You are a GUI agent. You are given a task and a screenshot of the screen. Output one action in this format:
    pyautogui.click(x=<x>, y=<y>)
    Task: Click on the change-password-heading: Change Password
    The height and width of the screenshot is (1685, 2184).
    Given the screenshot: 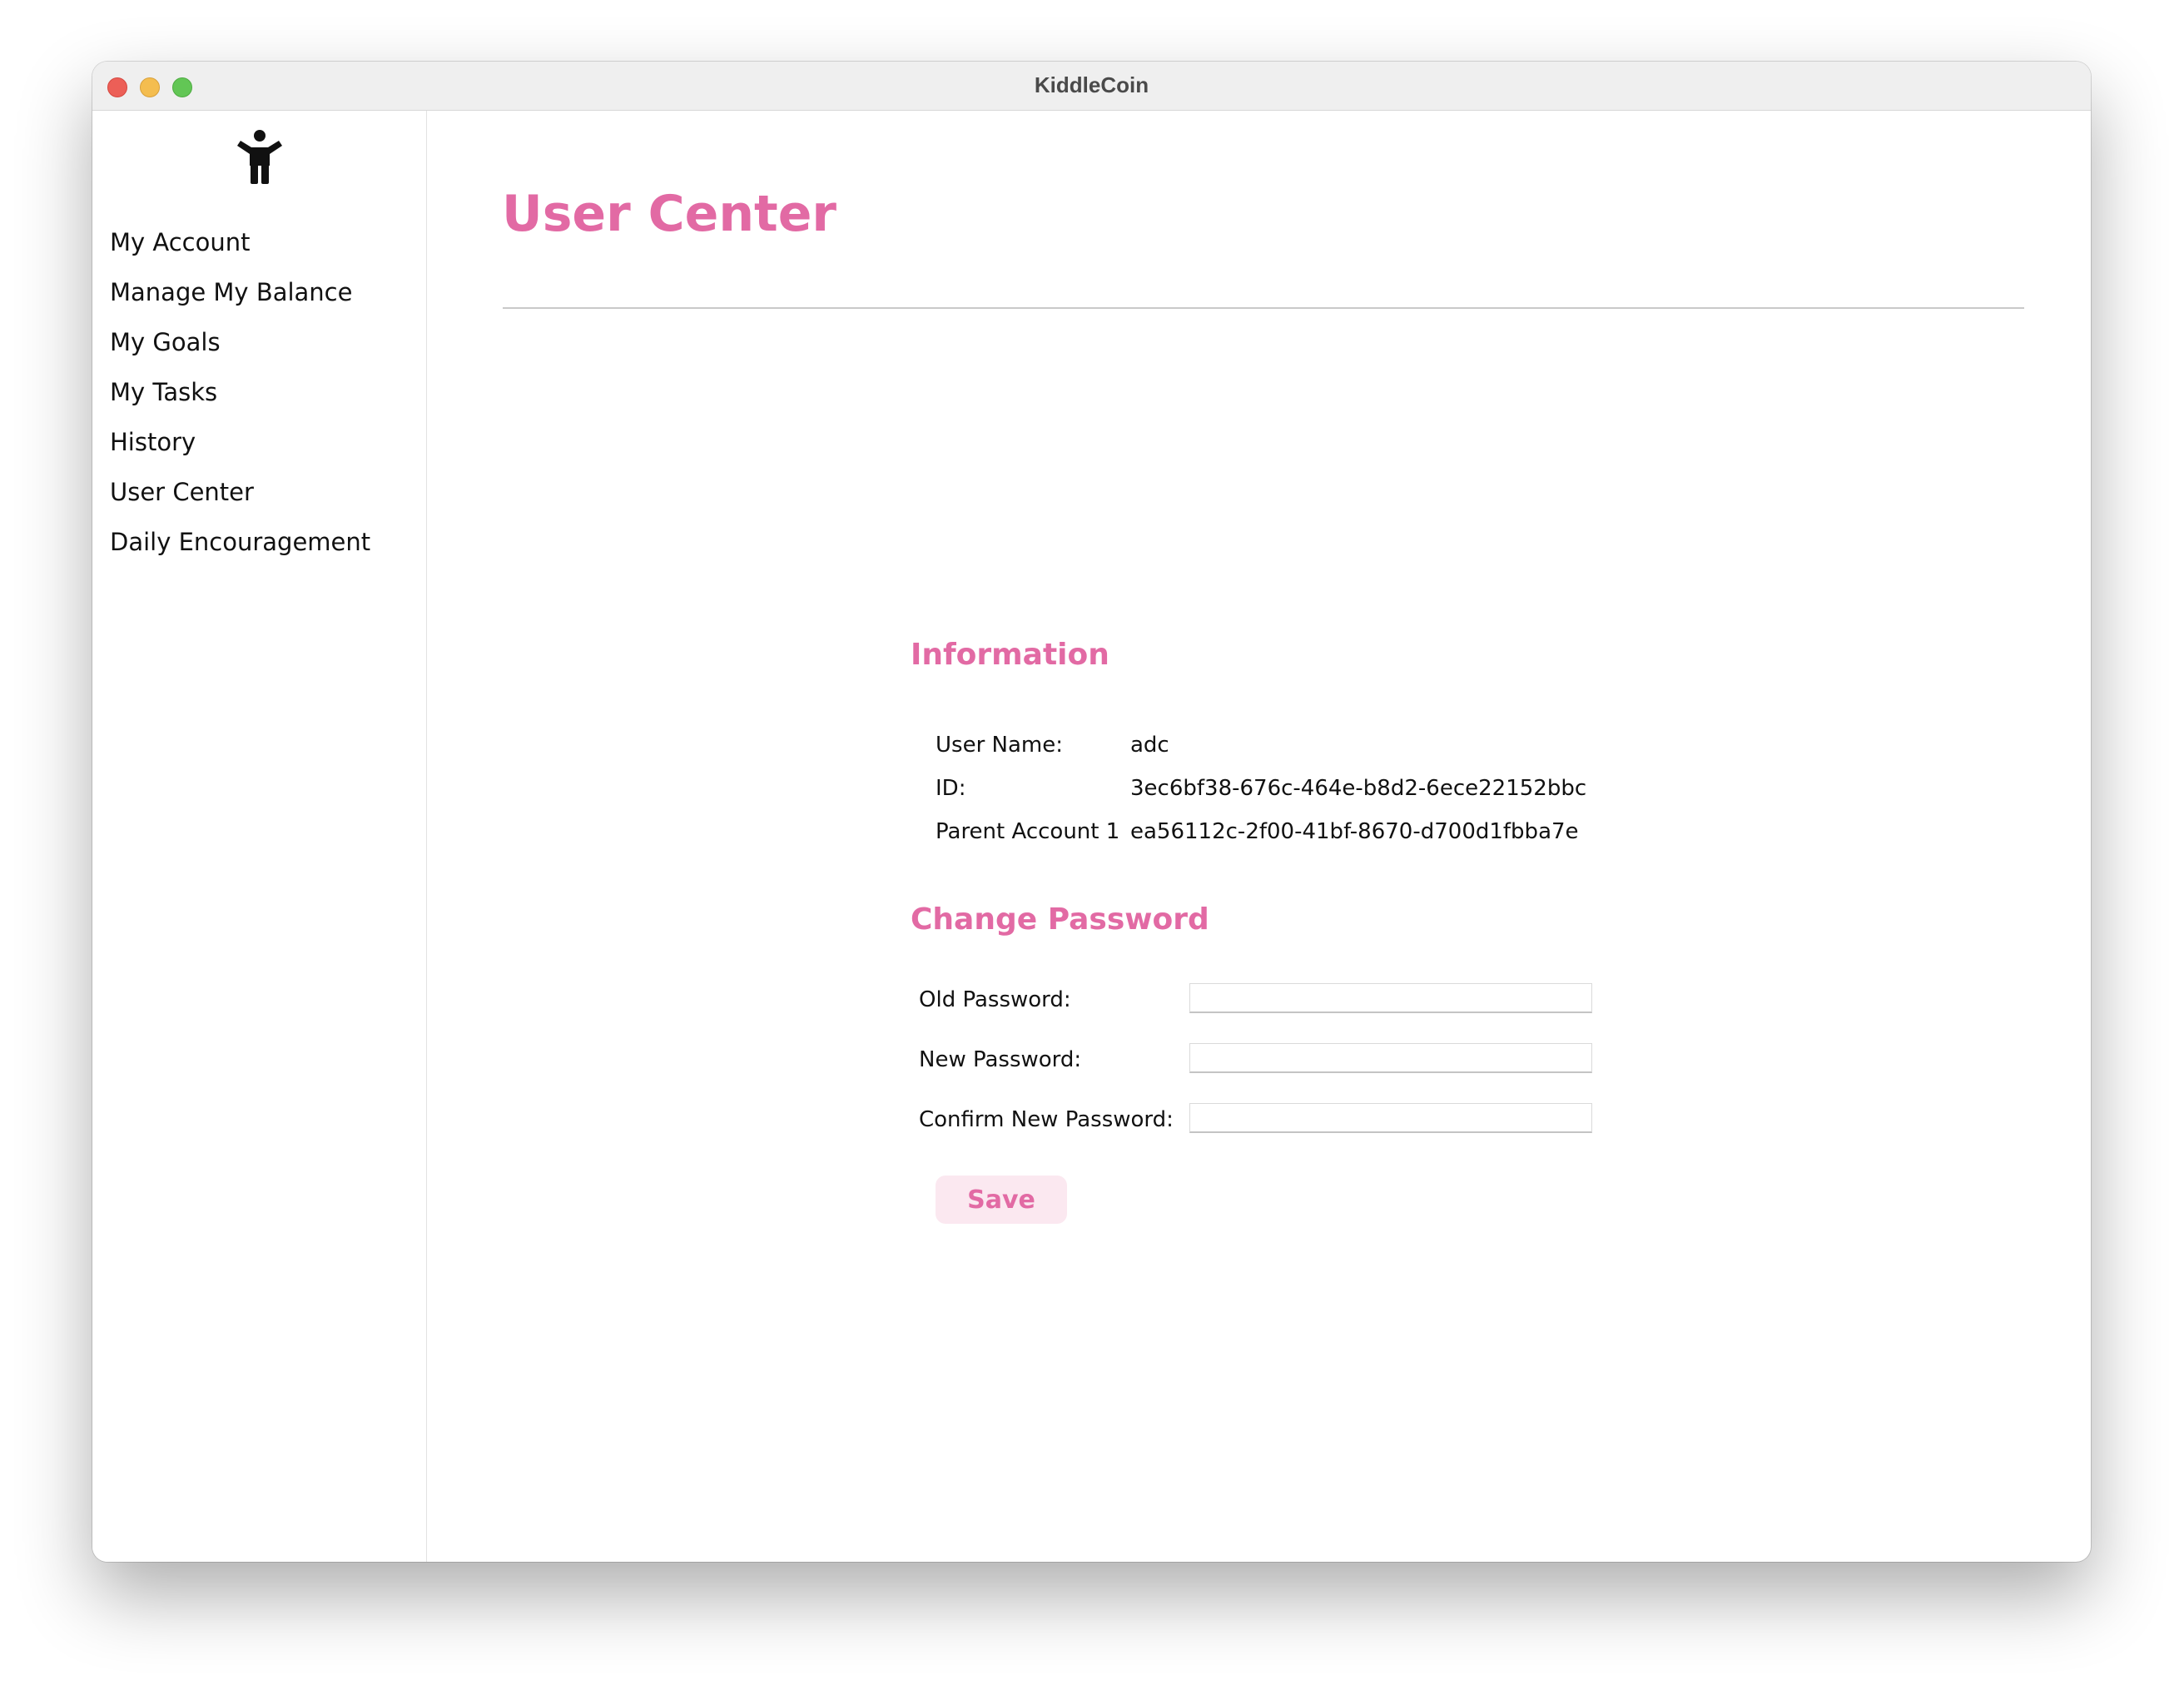 What is the action you would take?
    pyautogui.click(x=1060, y=919)
    